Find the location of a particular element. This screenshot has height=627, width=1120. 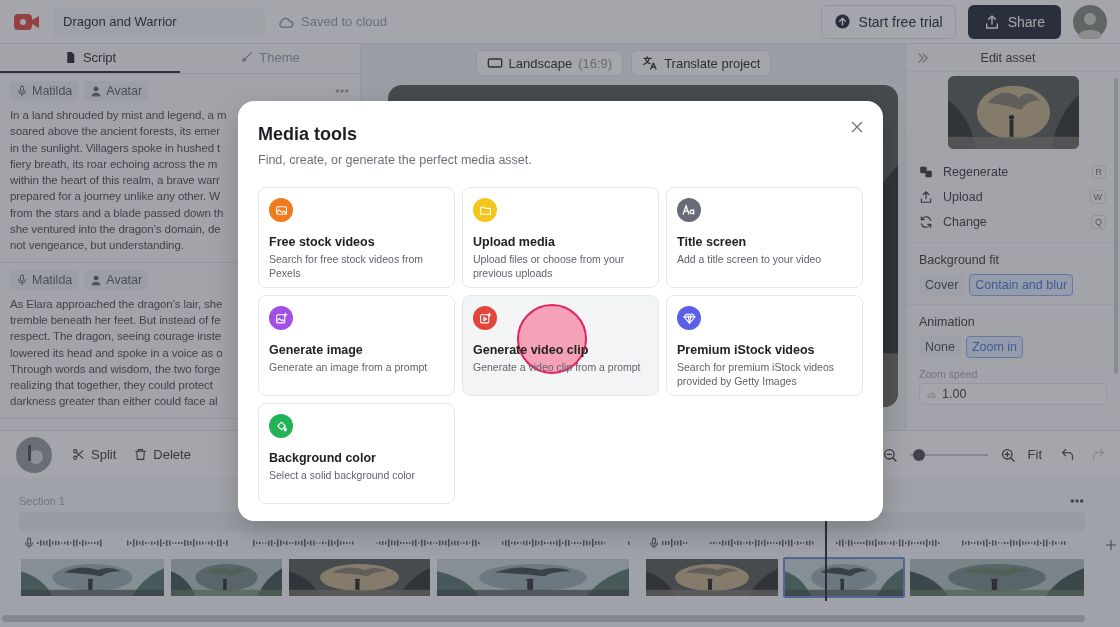

script-text-line: soared above the ancient forests, its emer is located at coordinates (115, 132).